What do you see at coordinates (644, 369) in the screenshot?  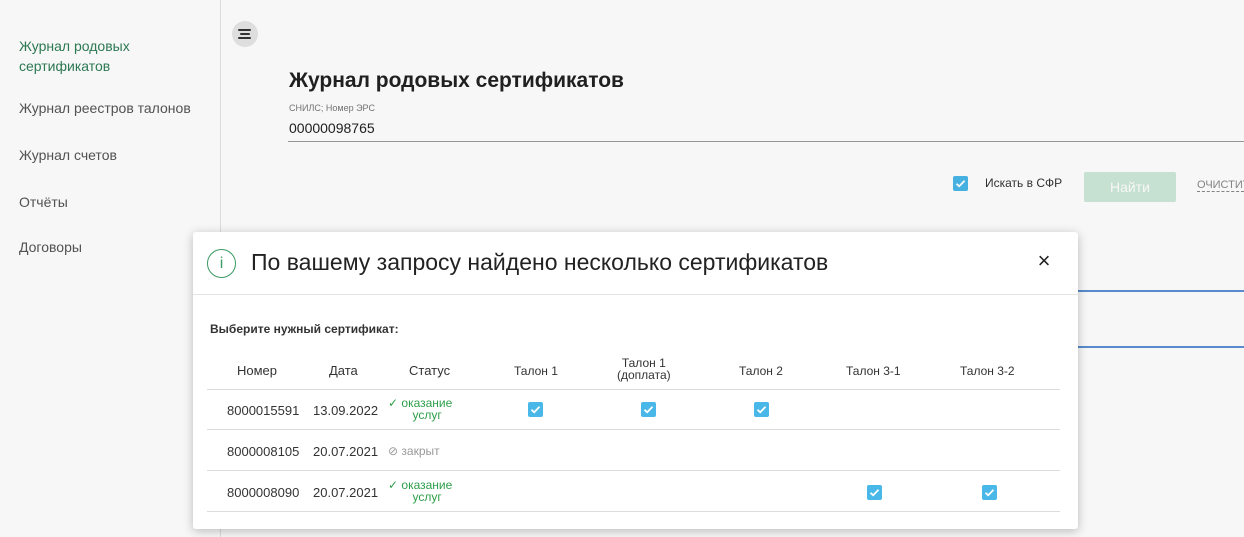 I see `column-header-talon1-extra: Талон 1 (доплата)` at bounding box center [644, 369].